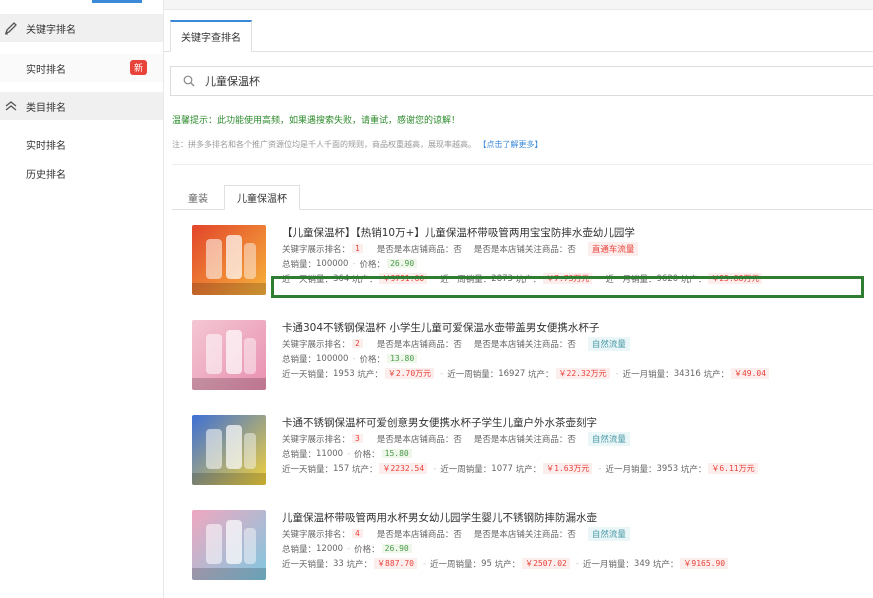 The width and height of the screenshot is (873, 598). Describe the element at coordinates (81, 28) in the screenshot. I see `sidebar-group-keyword-rank: 关键字排名` at that location.